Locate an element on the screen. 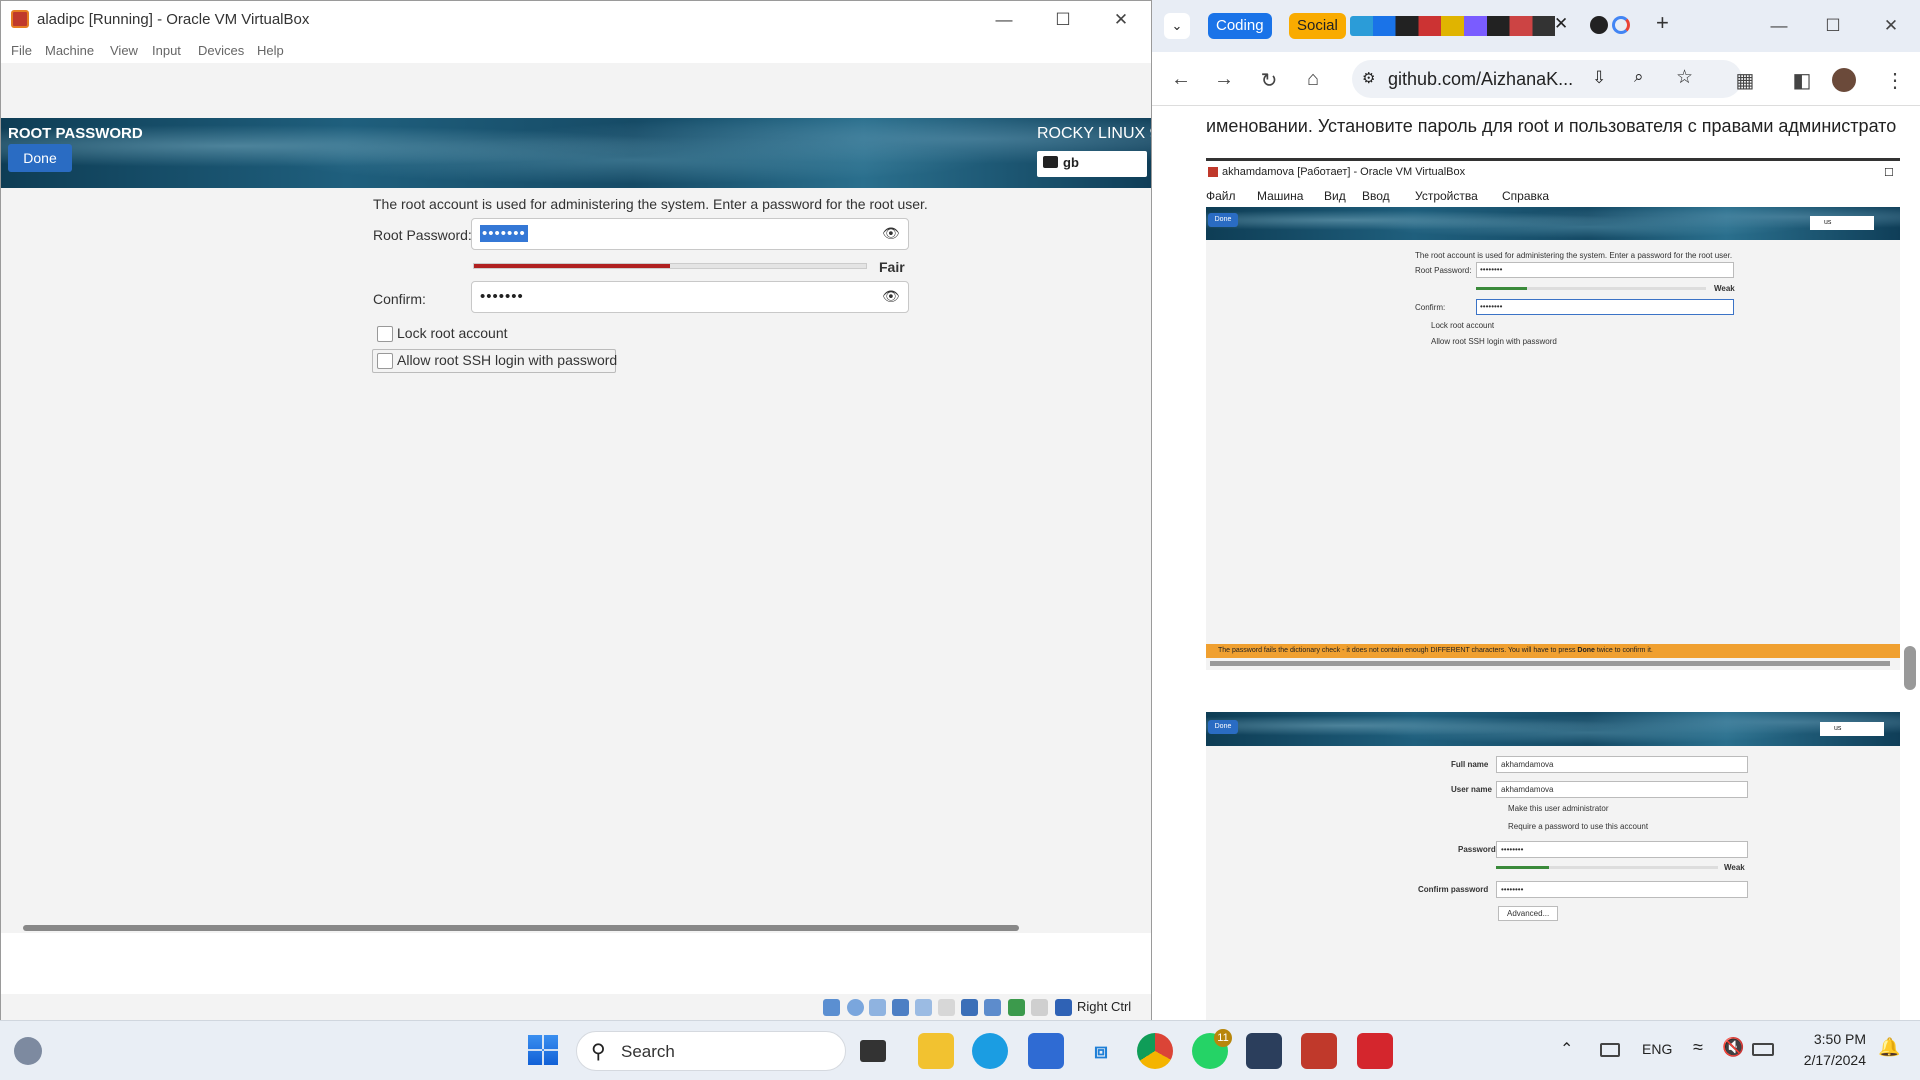 The height and width of the screenshot is (1080, 1920). embedded-lock-root-label: Lock root account is located at coordinates (1463, 325).